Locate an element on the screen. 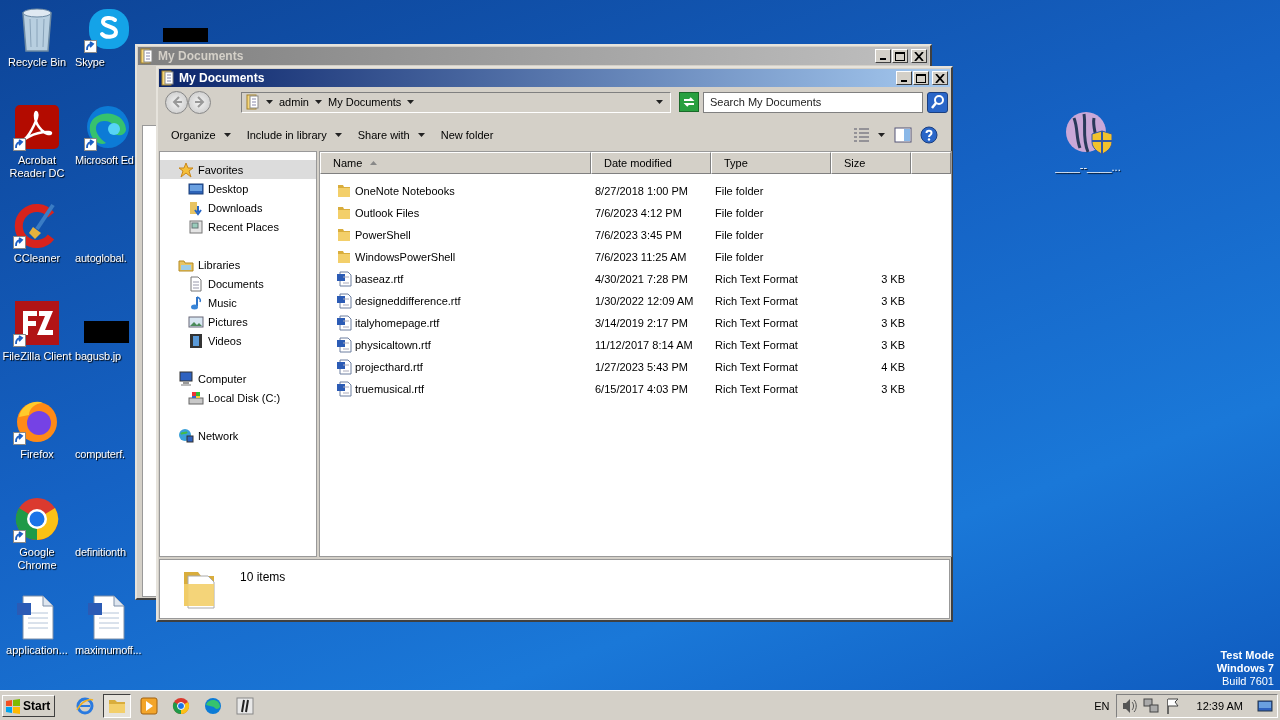  nav-item: Local Disk (C:) is located at coordinates (238, 397).